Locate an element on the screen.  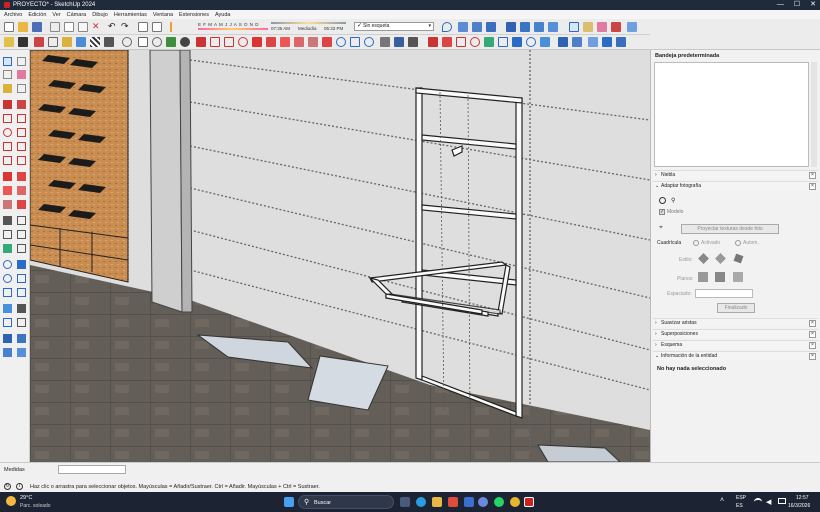
sandbox2-icon is located at coordinates (21, 338).